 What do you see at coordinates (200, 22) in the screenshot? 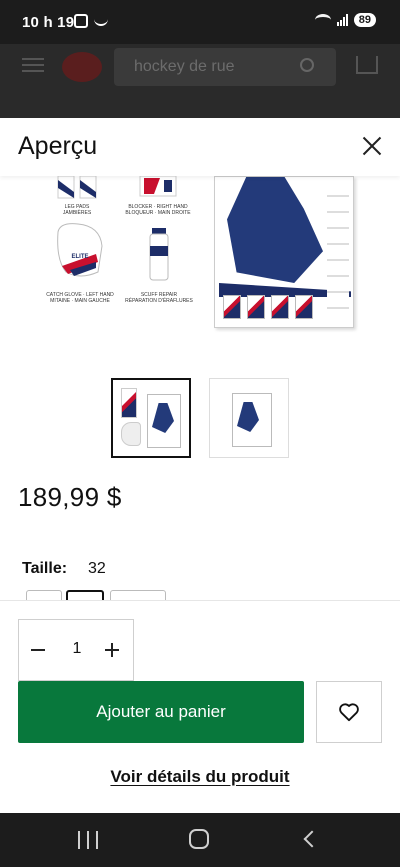
I see `status-bar: 10 h 19 89` at bounding box center [200, 22].